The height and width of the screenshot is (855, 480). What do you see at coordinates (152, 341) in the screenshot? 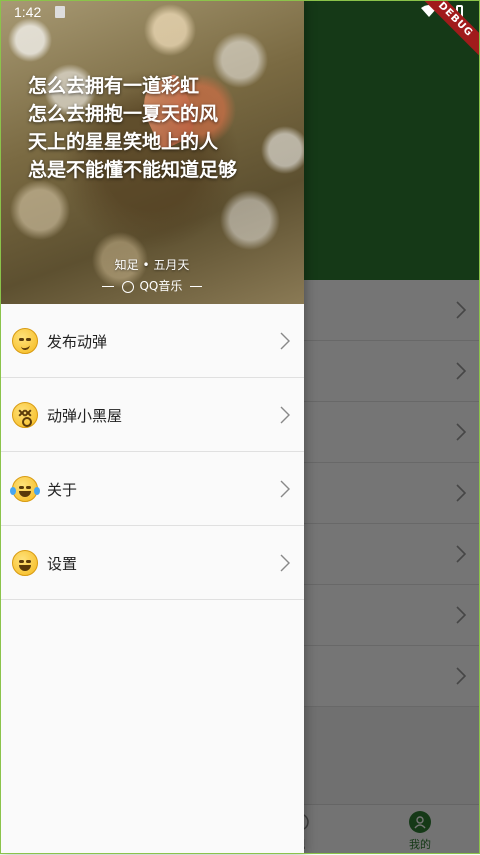
I see `menu-item-post-tweet: 发布动弹` at bounding box center [152, 341].